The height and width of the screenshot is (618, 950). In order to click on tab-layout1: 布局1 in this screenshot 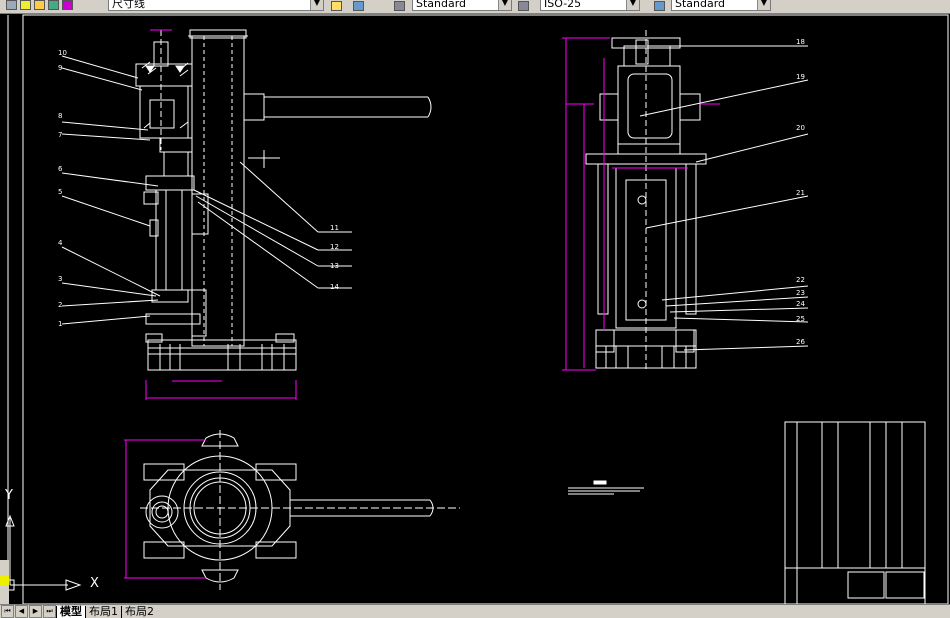, I will do `click(103, 611)`.